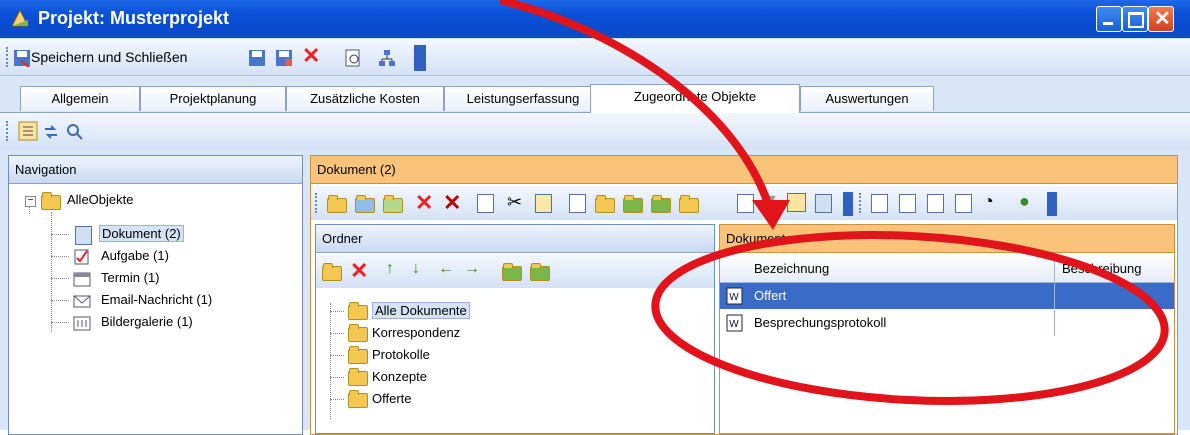 This screenshot has width=1190, height=435. What do you see at coordinates (416, 333) in the screenshot?
I see `folder-korrespondenz: Korrespondenz` at bounding box center [416, 333].